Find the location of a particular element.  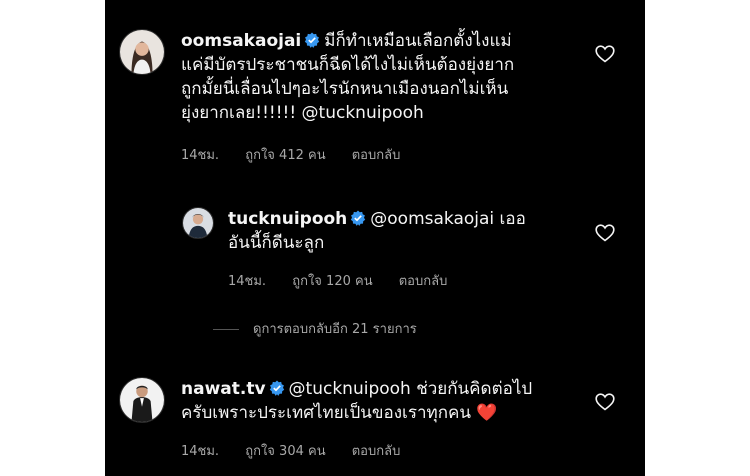

like-count: ถูกใจ 304 คน is located at coordinates (285, 451).